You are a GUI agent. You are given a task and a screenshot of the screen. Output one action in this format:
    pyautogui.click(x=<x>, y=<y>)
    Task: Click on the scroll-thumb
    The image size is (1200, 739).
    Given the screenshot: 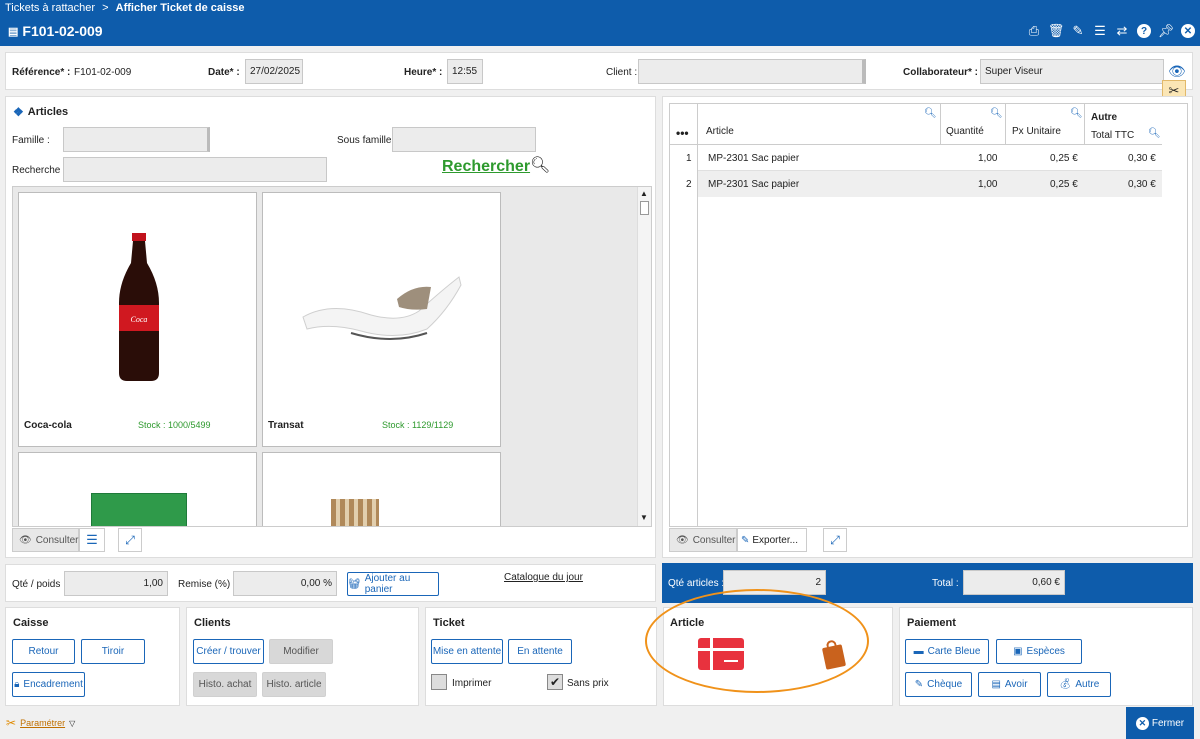 What is the action you would take?
    pyautogui.click(x=644, y=208)
    